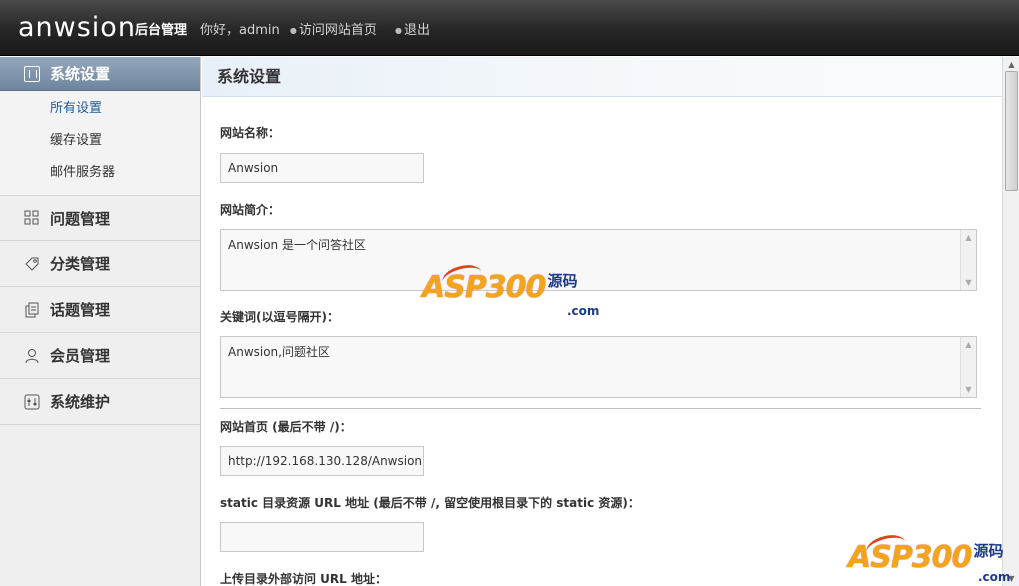 The width and height of the screenshot is (1019, 586). What do you see at coordinates (1011, 131) in the screenshot?
I see `scrollbar-thumb` at bounding box center [1011, 131].